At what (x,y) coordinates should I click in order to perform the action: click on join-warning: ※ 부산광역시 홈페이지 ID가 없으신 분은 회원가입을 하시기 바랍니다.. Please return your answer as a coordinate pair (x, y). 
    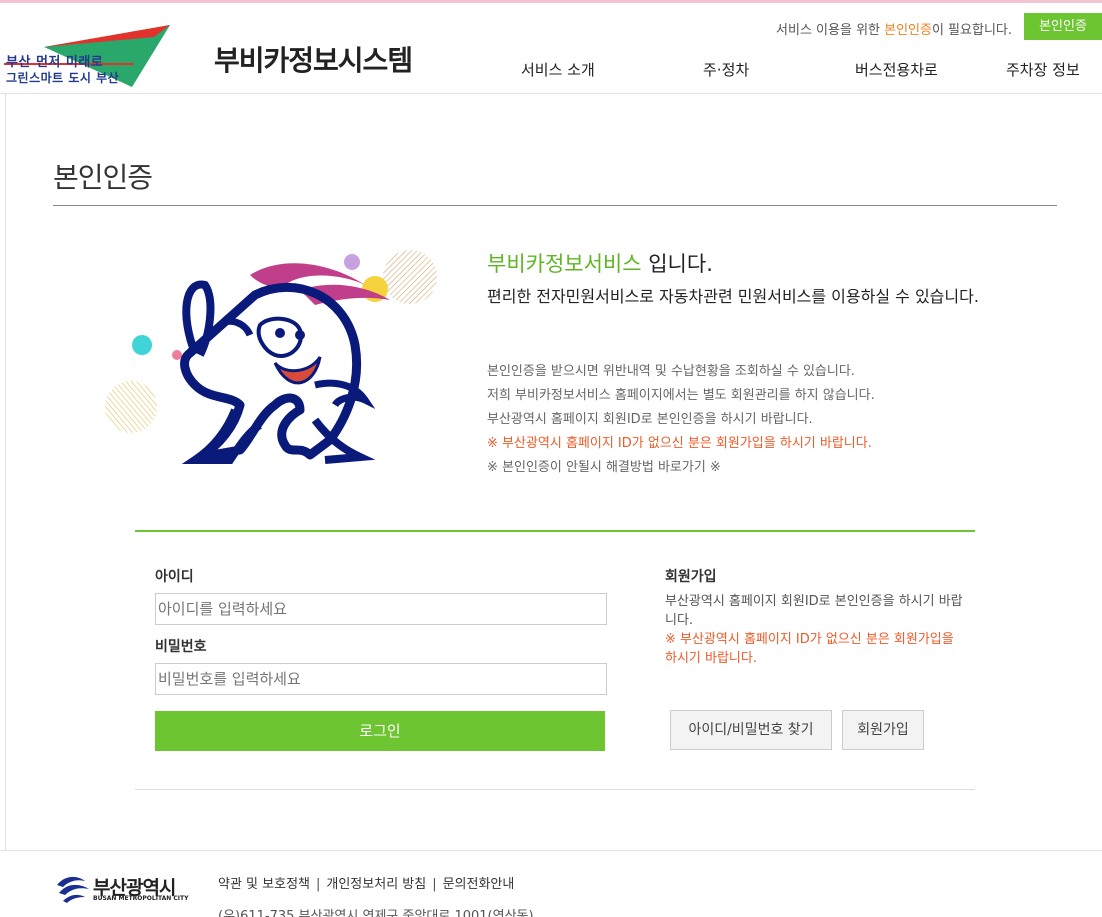
    Looking at the image, I should click on (809, 649).